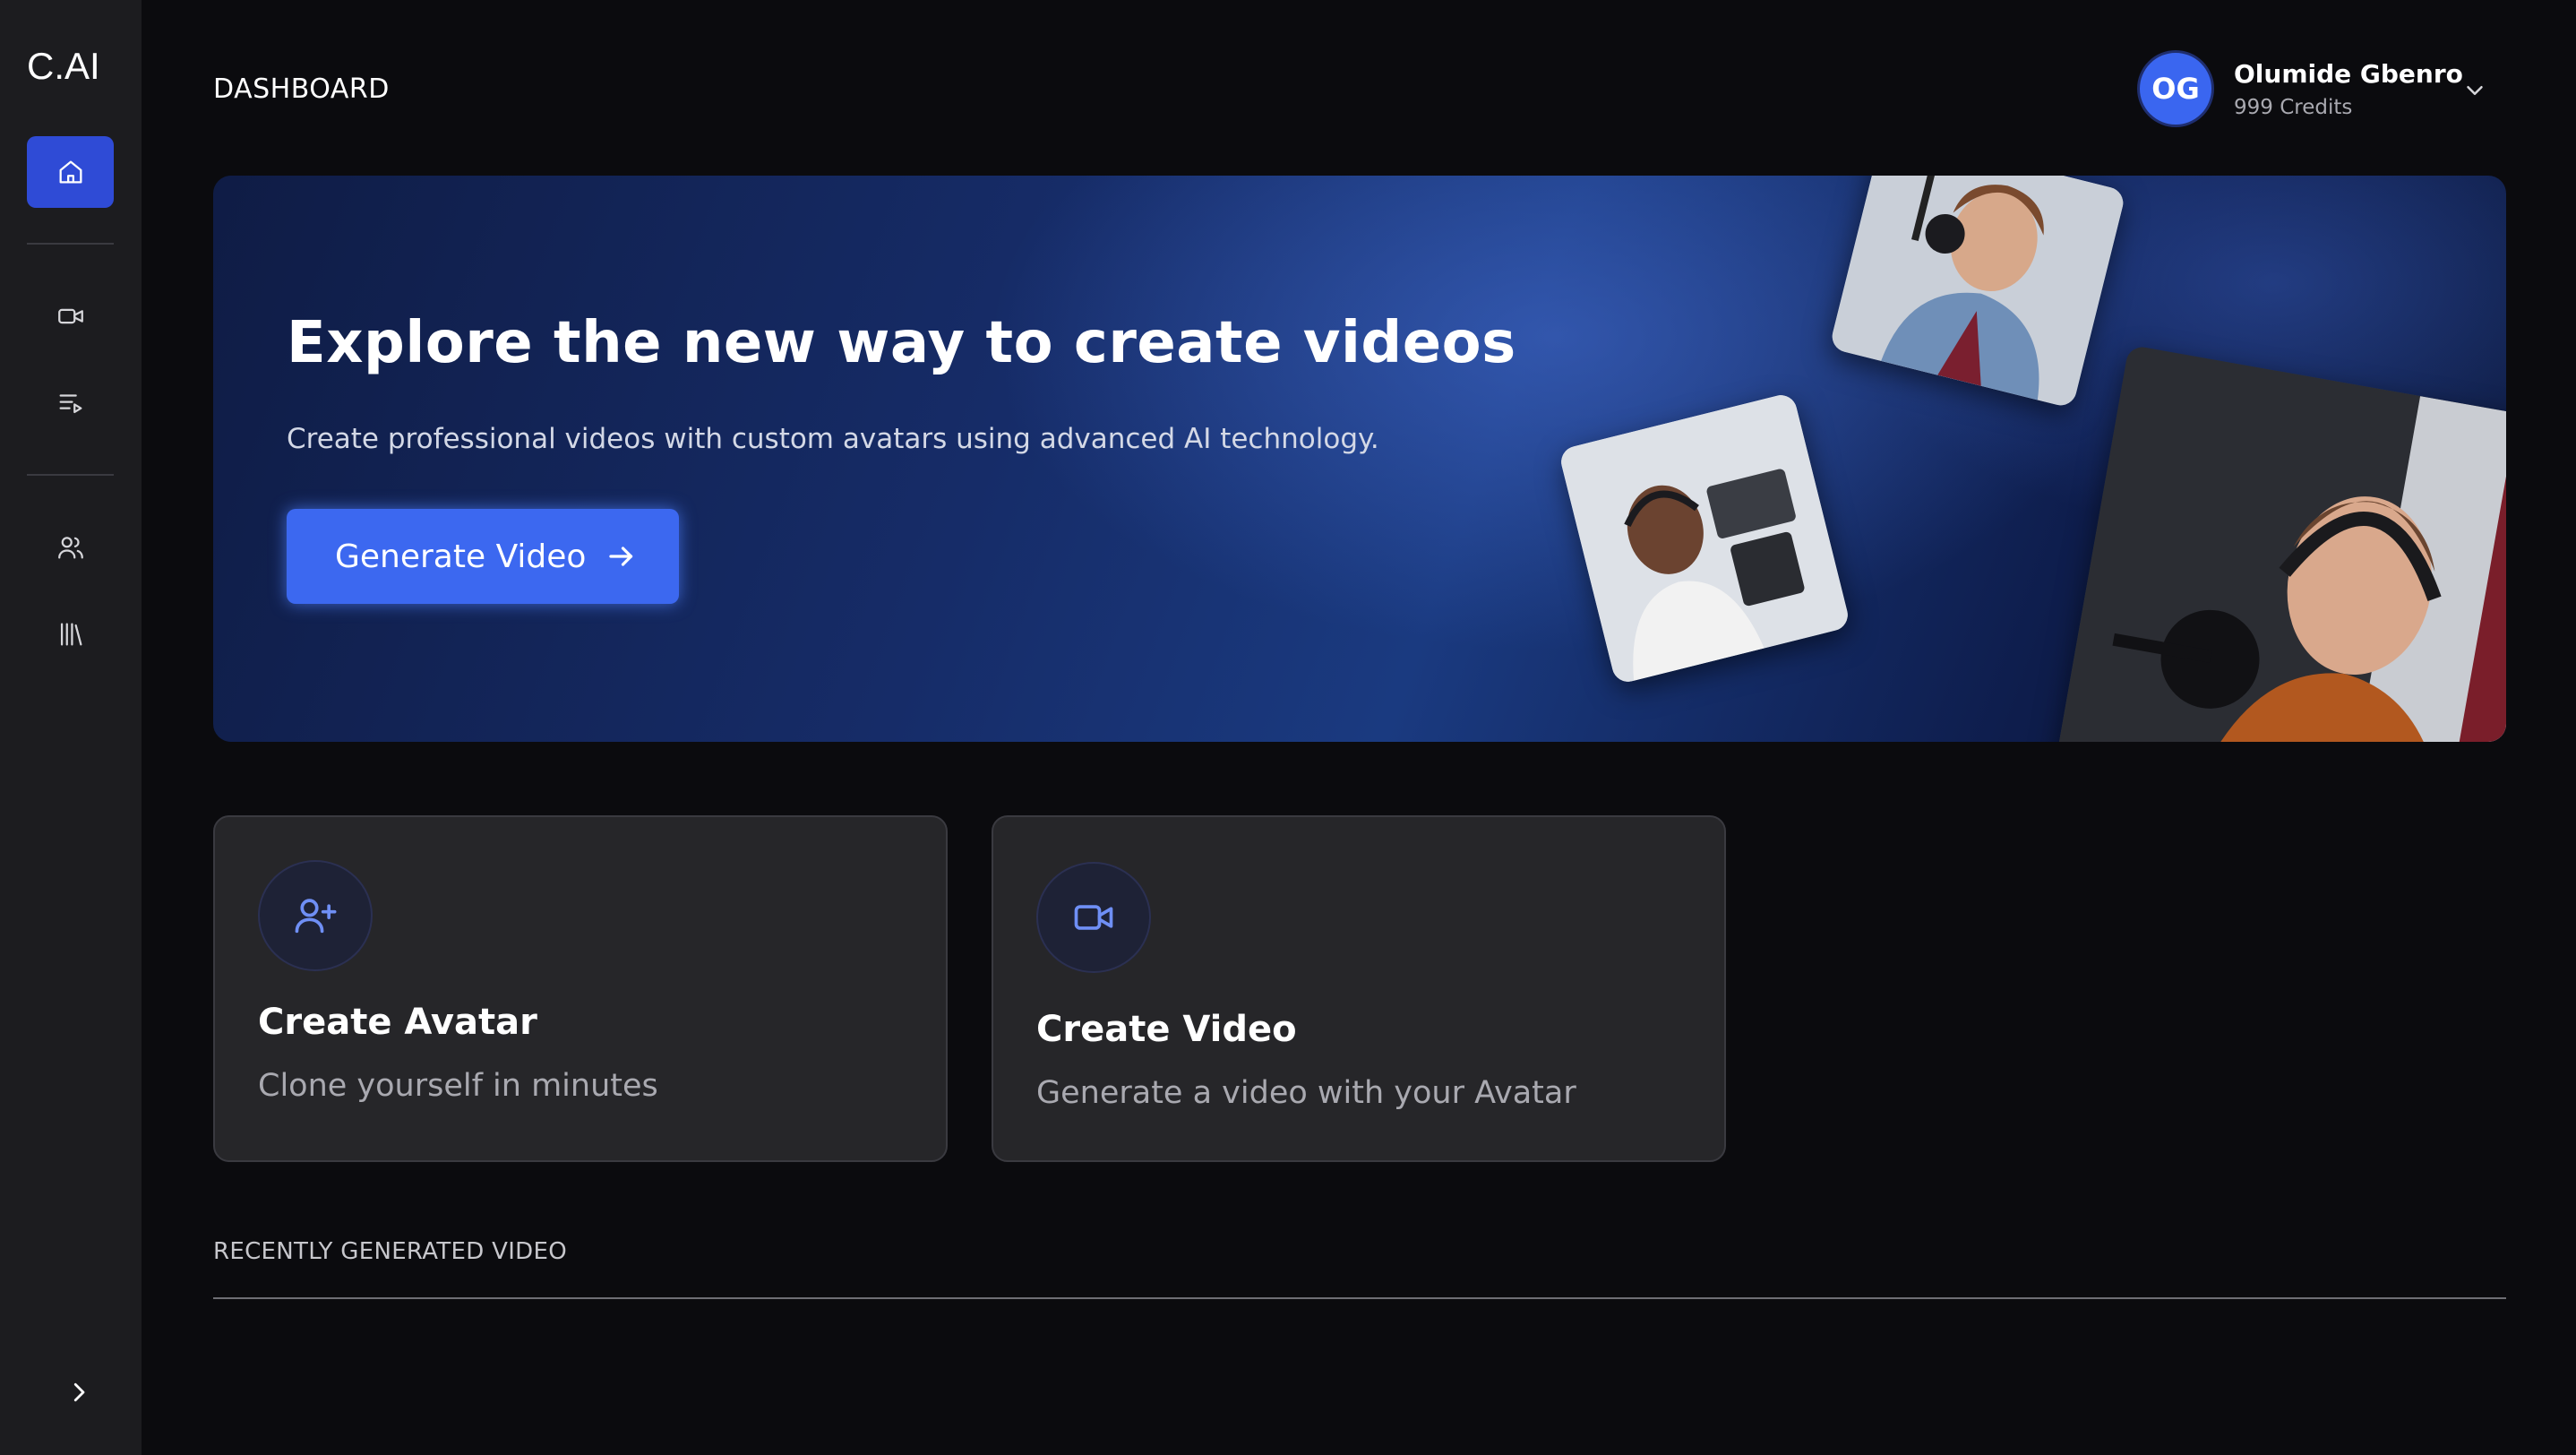  I want to click on page-title: DASHBOARD, so click(301, 89).